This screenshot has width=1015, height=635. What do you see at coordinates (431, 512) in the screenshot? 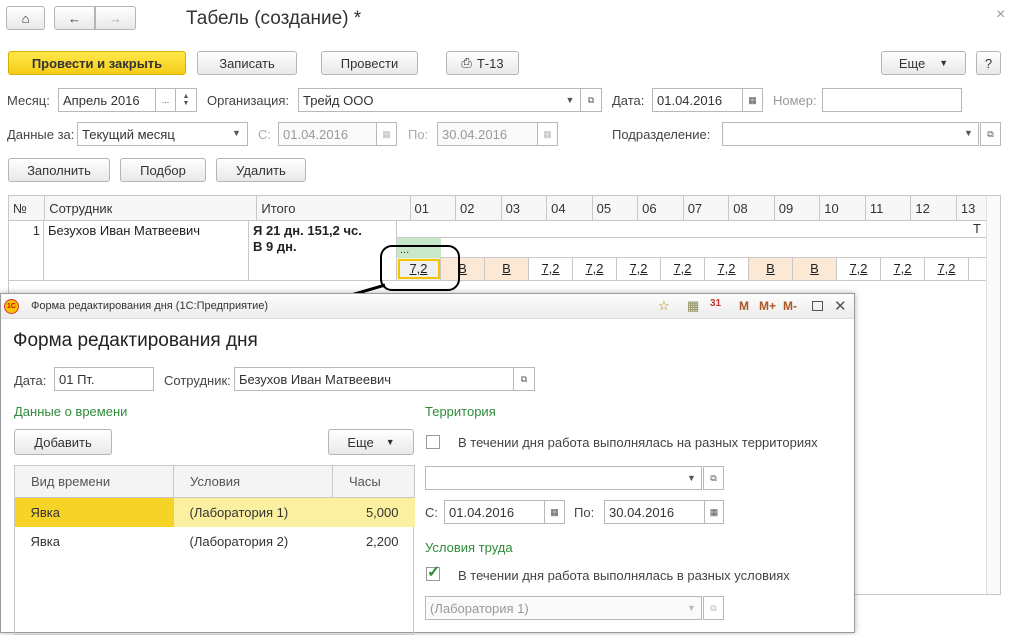
I see `from-label: С:` at bounding box center [431, 512].